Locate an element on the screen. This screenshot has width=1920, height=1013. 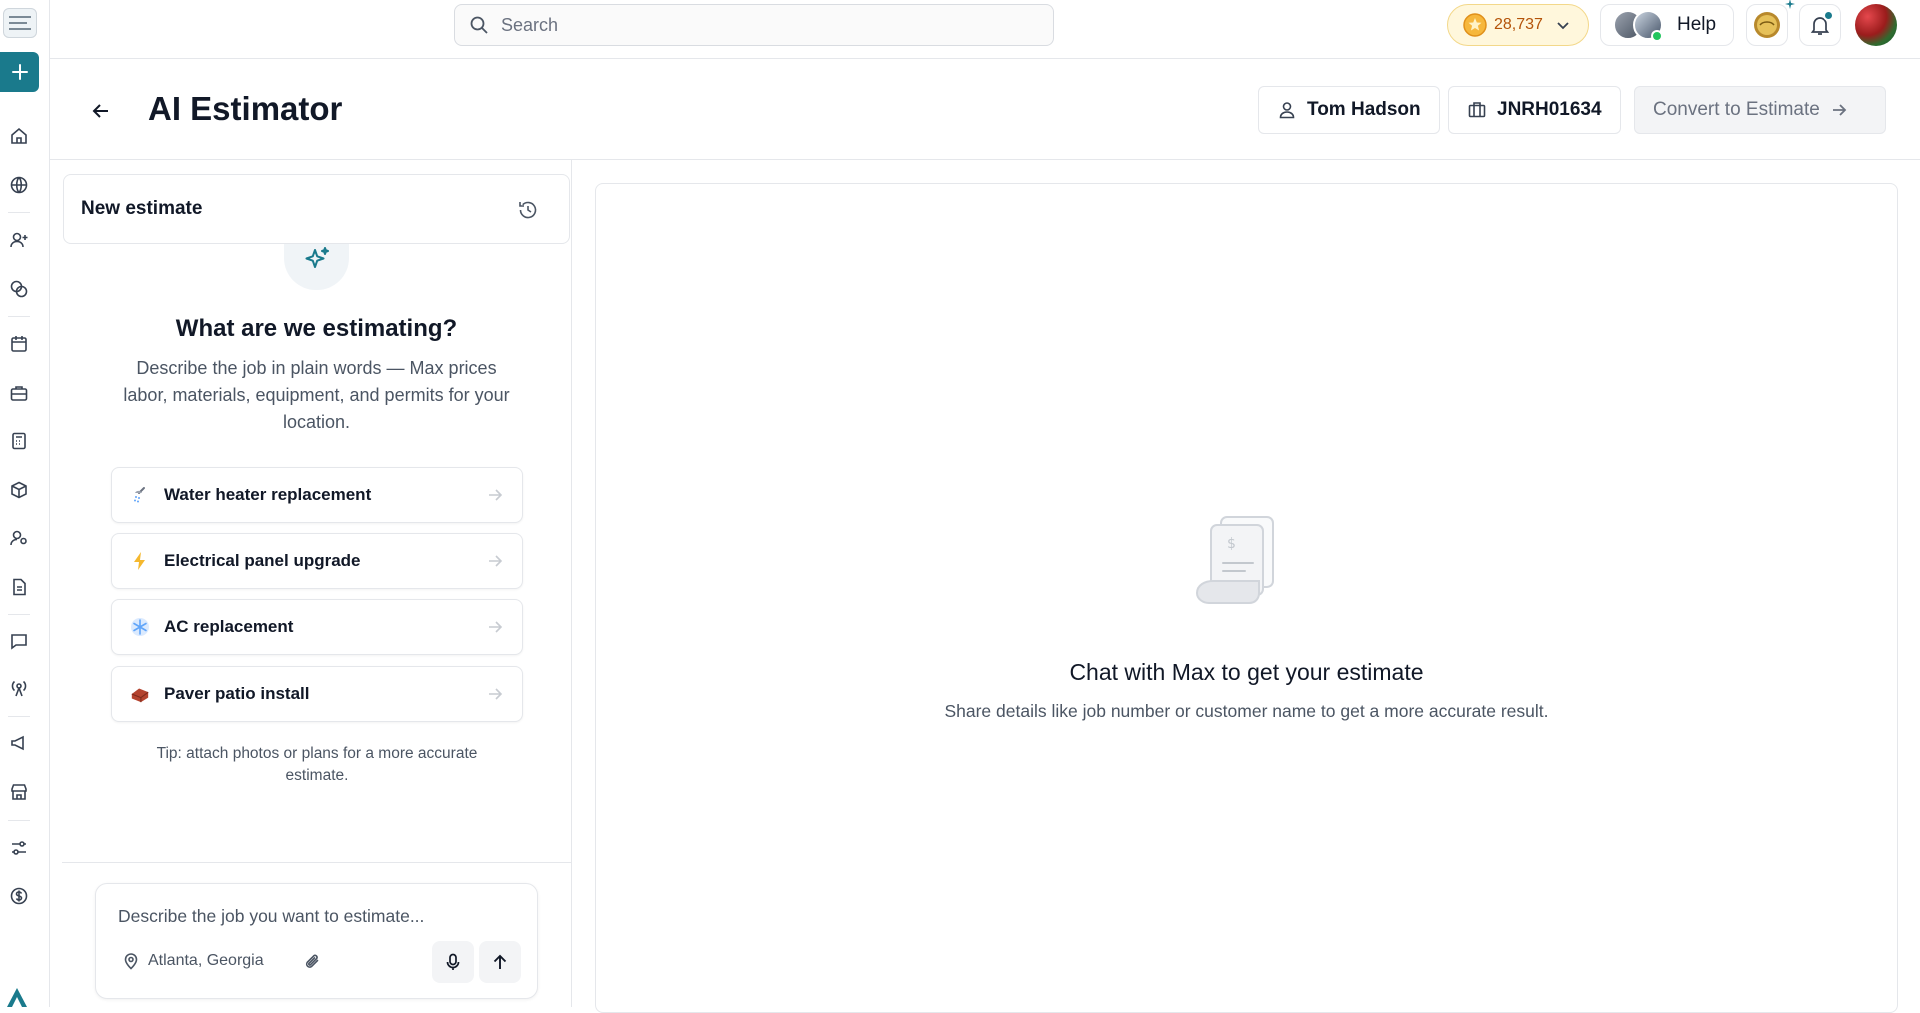
plus-icon is located at coordinates (20, 72).